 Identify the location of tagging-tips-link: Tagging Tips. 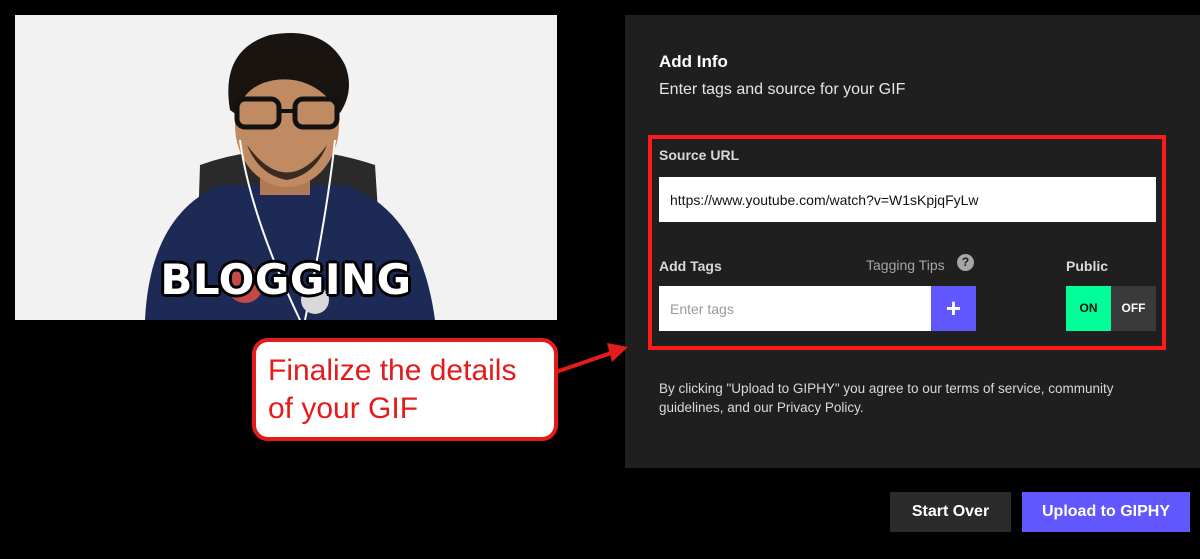
(905, 265).